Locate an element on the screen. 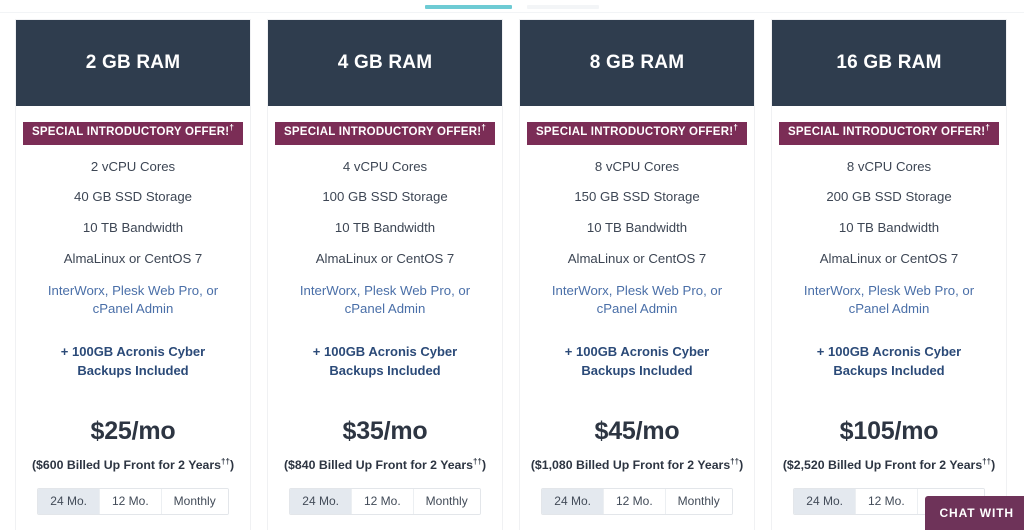  plan-title: 2 GB RAM is located at coordinates (133, 62).